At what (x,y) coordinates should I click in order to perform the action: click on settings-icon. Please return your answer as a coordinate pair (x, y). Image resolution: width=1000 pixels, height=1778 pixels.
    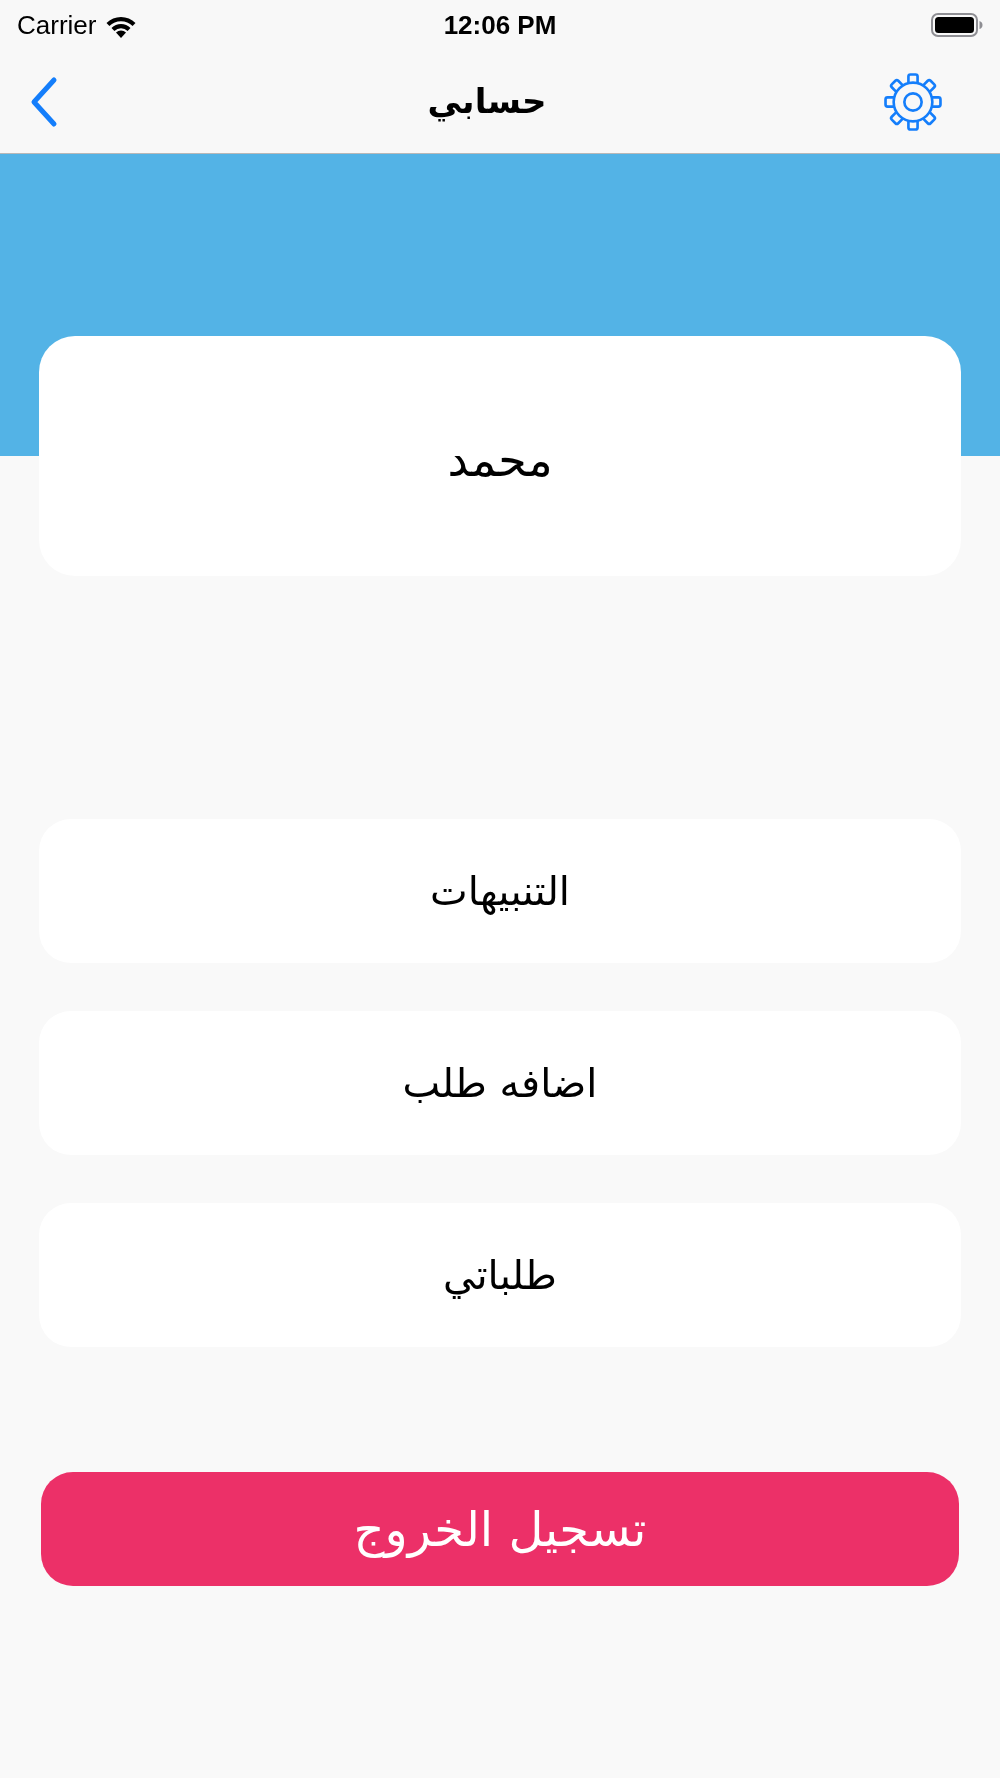
    Looking at the image, I should click on (913, 101).